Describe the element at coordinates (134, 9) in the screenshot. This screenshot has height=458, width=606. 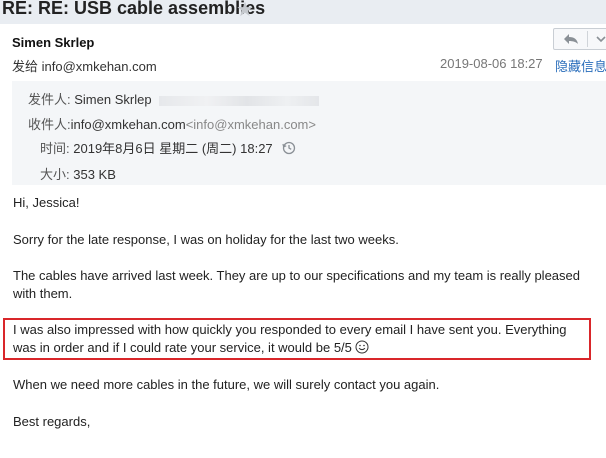
I see `email-subject: RE: RE: USB cable assemblies` at that location.